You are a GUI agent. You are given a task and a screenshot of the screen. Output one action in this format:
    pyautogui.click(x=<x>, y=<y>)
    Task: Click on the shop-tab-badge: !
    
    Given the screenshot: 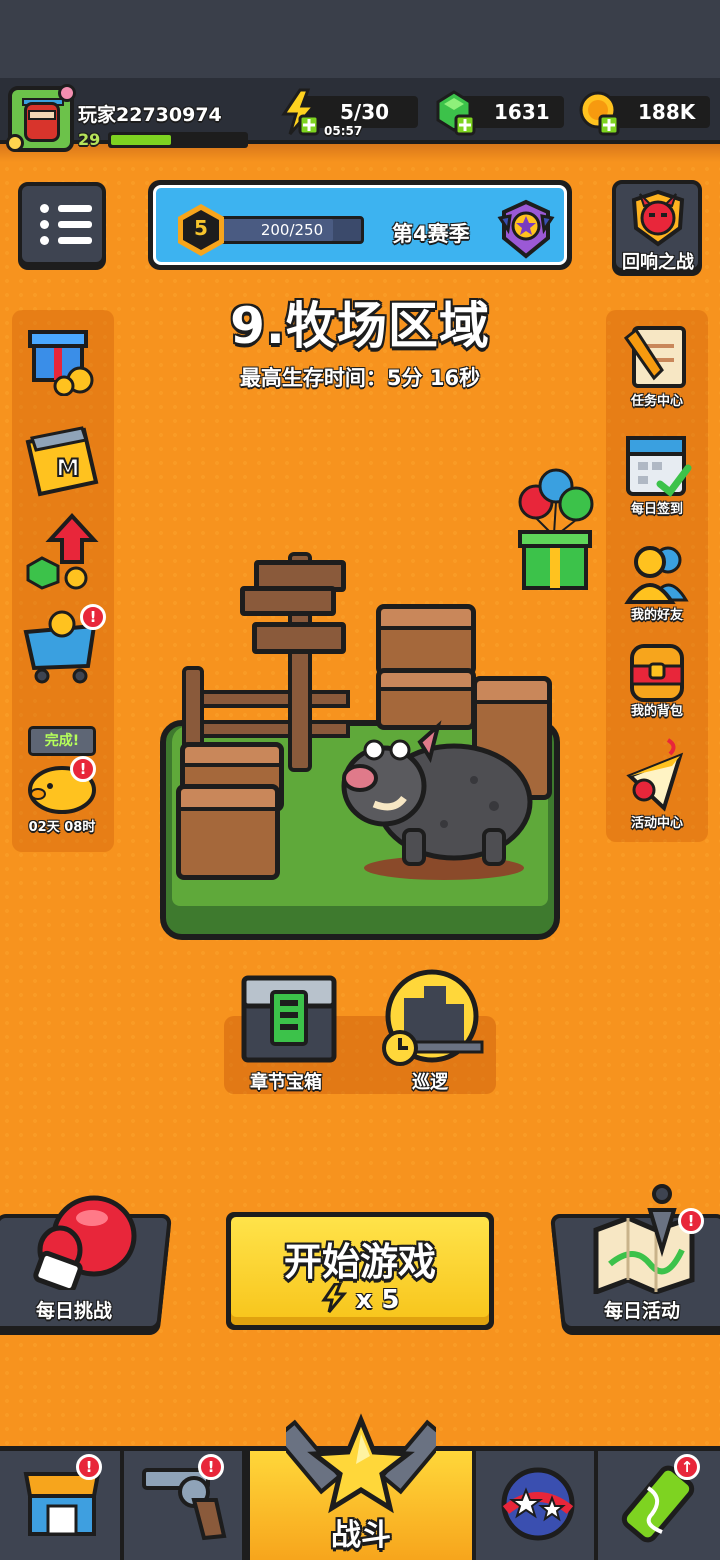 What is the action you would take?
    pyautogui.click(x=89, y=1467)
    